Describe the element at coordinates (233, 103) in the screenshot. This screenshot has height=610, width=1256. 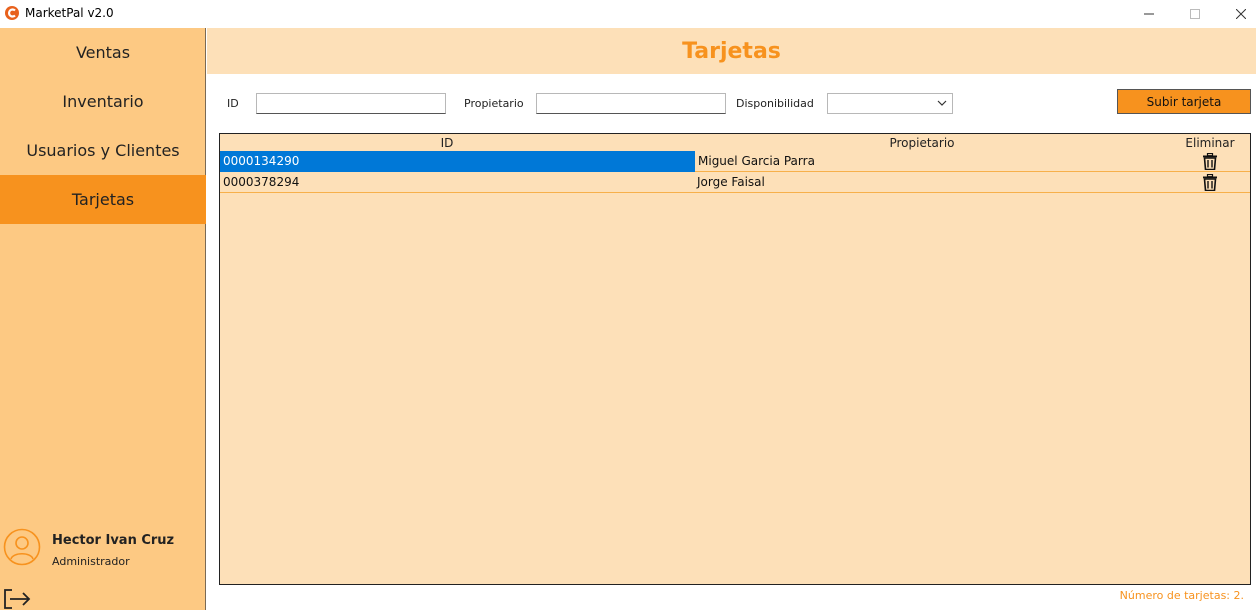
I see `id-filter-label: ID` at that location.